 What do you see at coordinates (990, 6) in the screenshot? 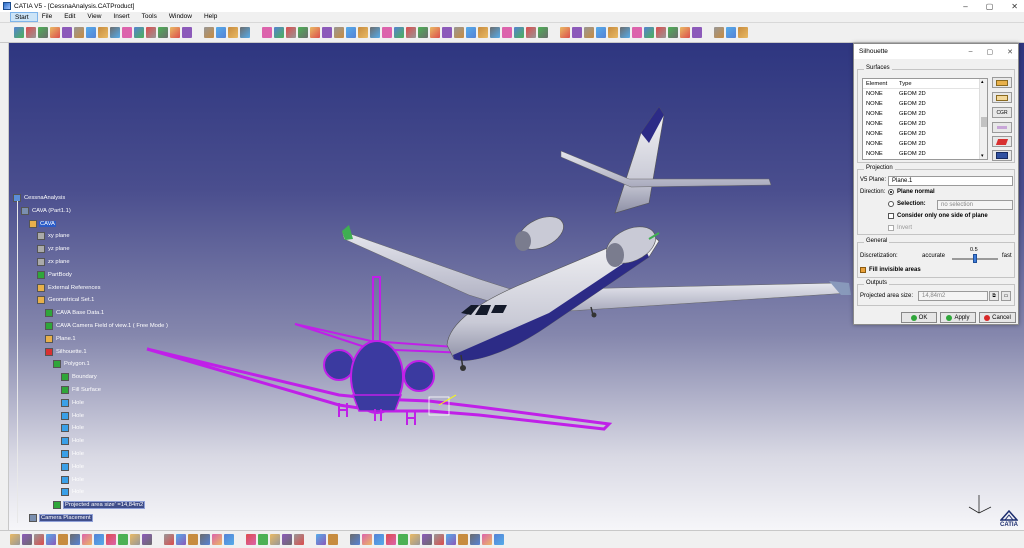
I see `maximize-icon: ▢` at bounding box center [990, 6].